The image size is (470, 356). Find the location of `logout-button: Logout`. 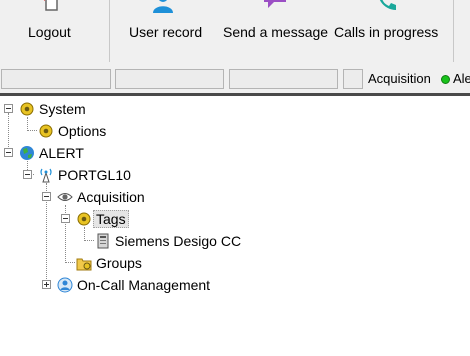

logout-button: Logout is located at coordinates (50, 31).